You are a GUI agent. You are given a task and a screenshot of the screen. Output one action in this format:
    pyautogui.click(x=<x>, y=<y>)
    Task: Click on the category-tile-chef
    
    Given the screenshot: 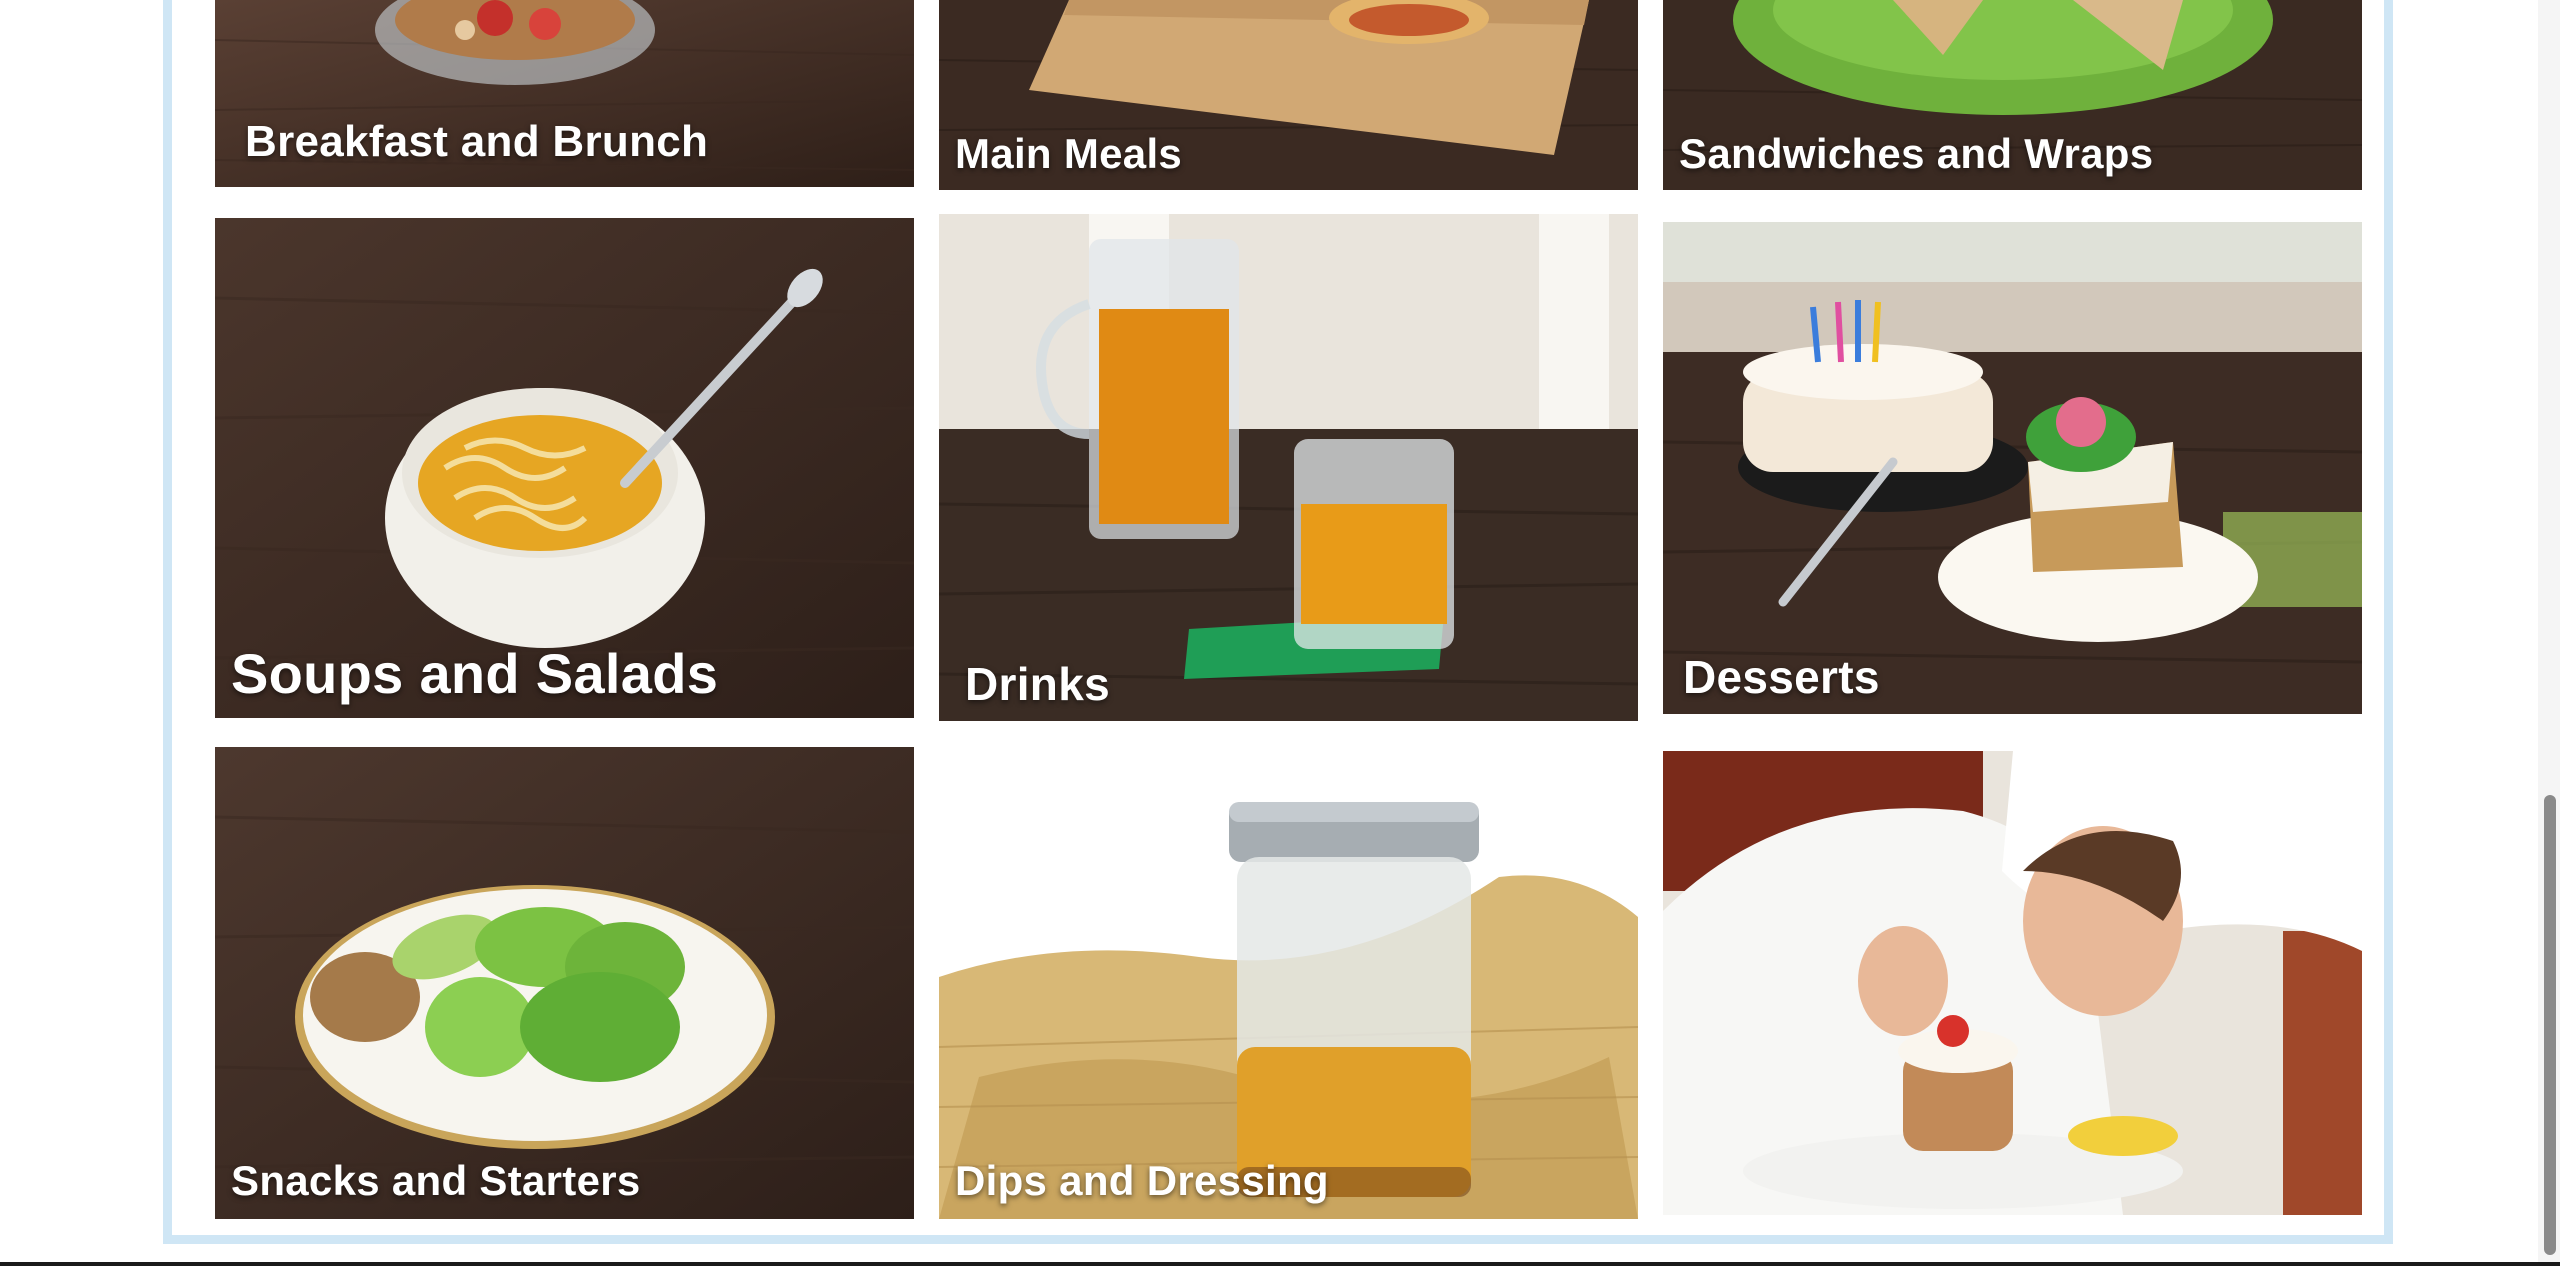 What is the action you would take?
    pyautogui.click(x=2012, y=983)
    